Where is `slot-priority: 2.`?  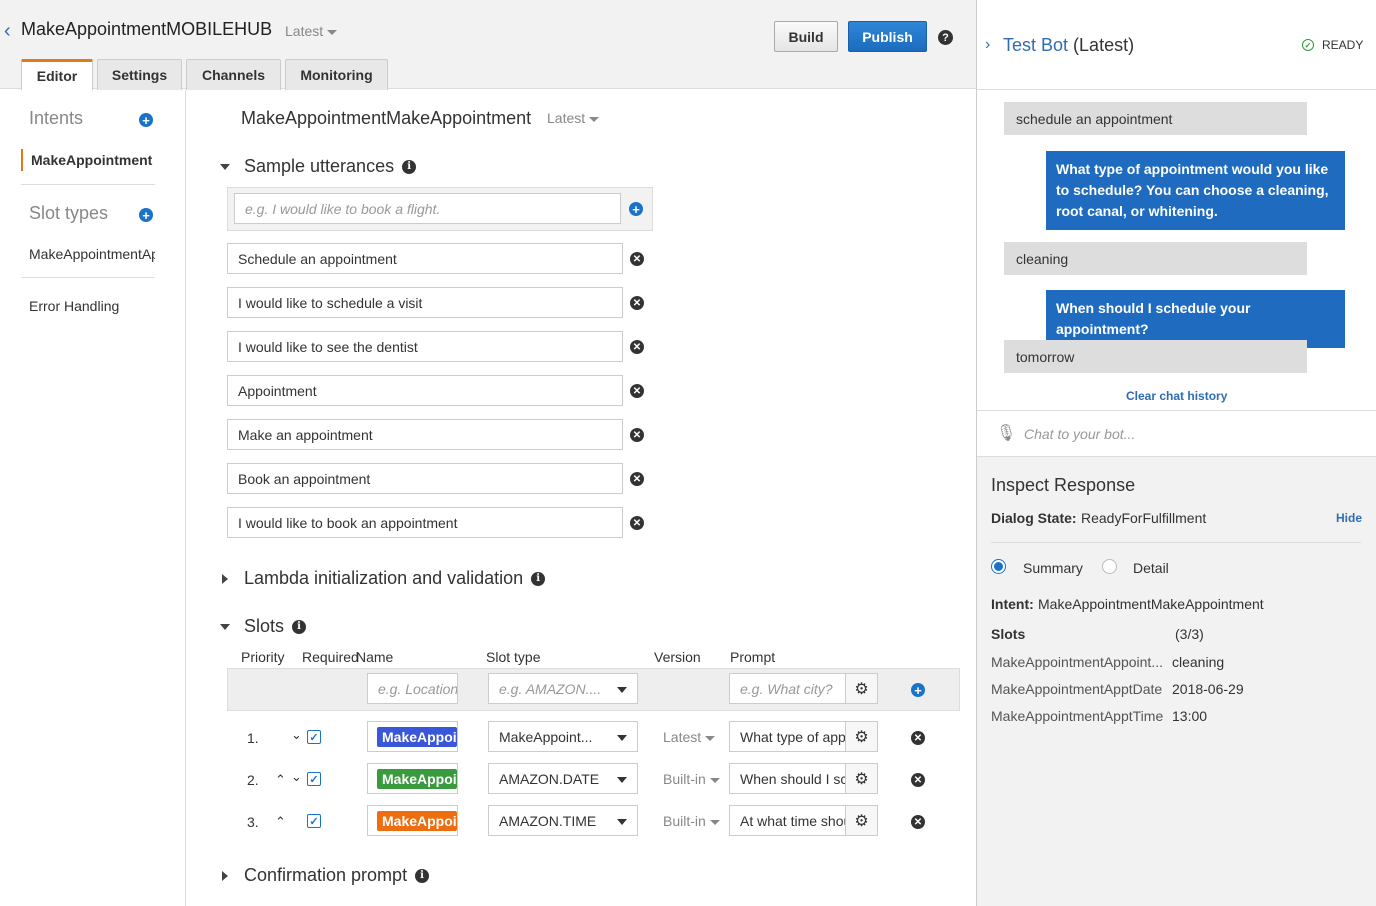 slot-priority: 2. is located at coordinates (253, 780).